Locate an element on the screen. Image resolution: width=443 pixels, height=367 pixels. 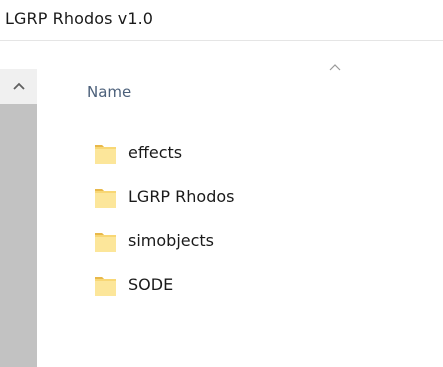
address-text: LGRP Rhodos v1.0 is located at coordinates (79, 18).